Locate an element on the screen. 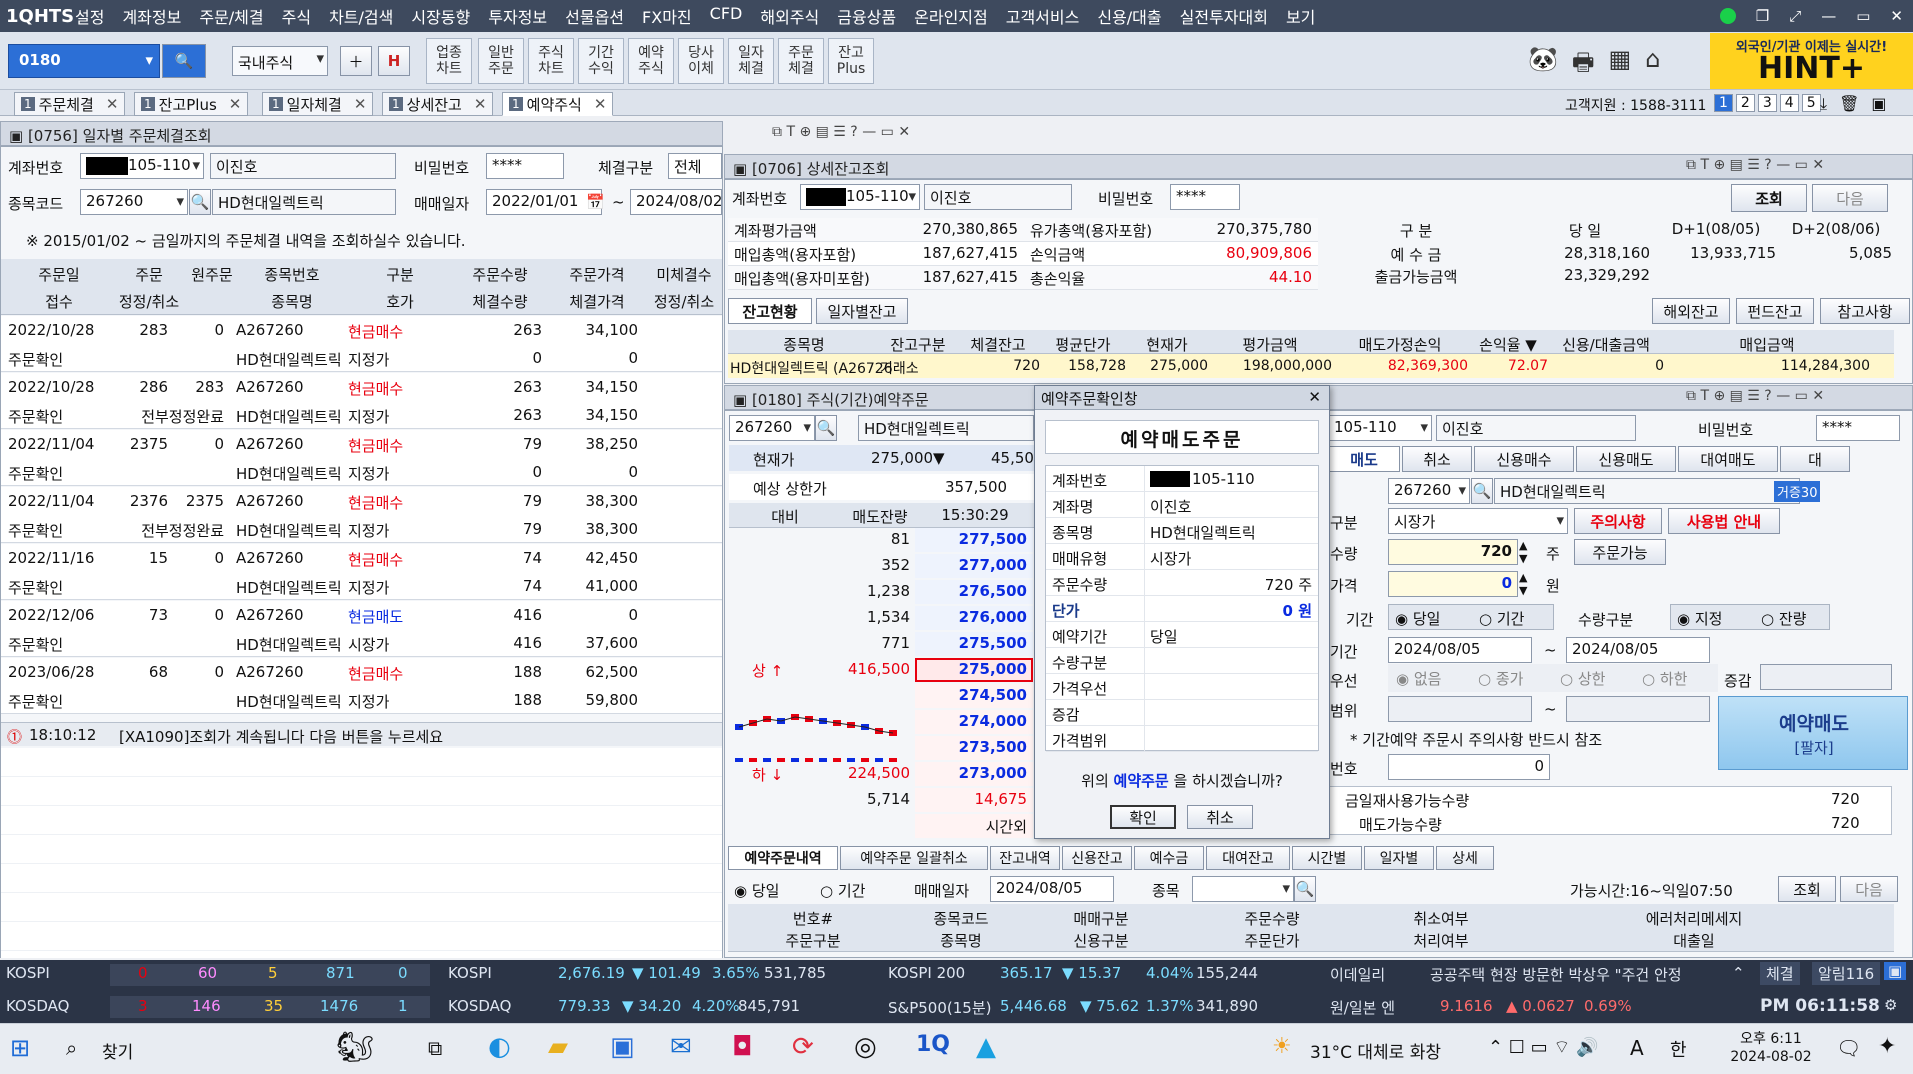 The image size is (1913, 1074). printer-icon: 🖶 is located at coordinates (1583, 60).